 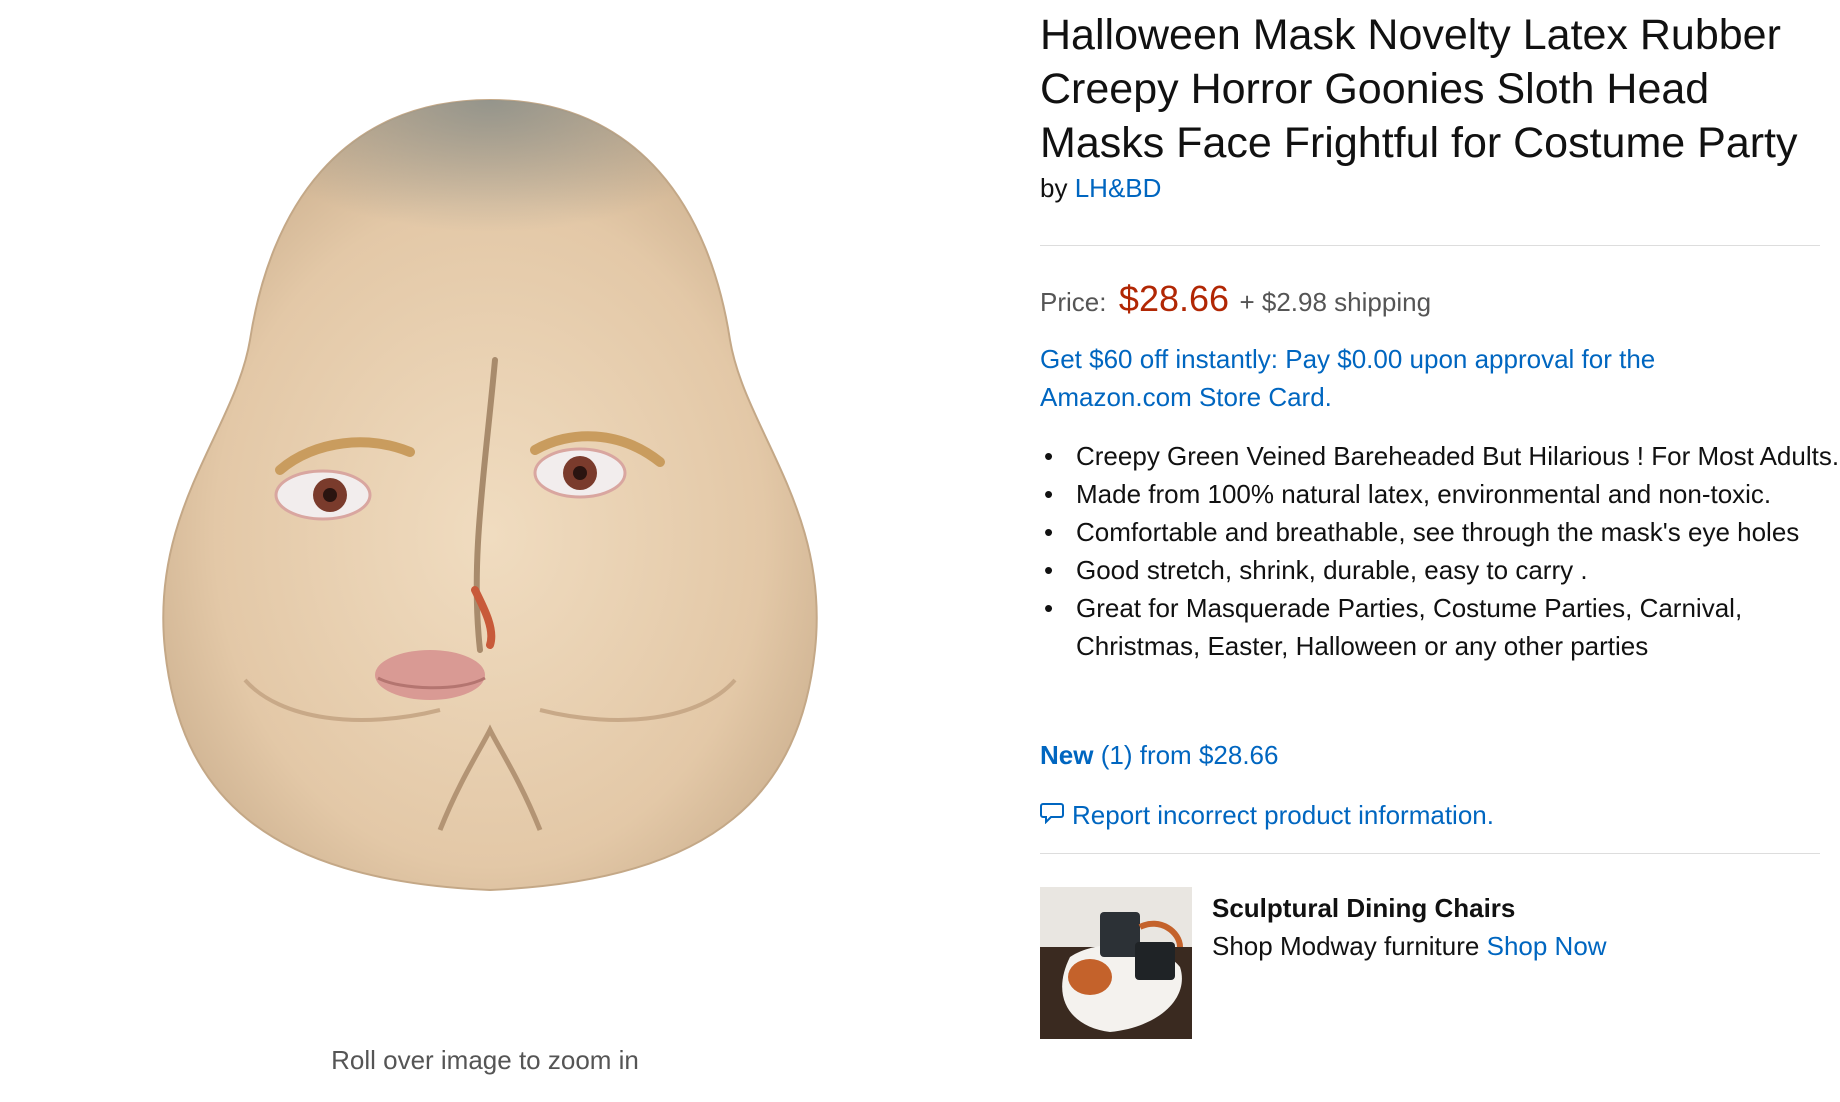 What do you see at coordinates (1118, 188) in the screenshot?
I see `brand-link: LH&BD` at bounding box center [1118, 188].